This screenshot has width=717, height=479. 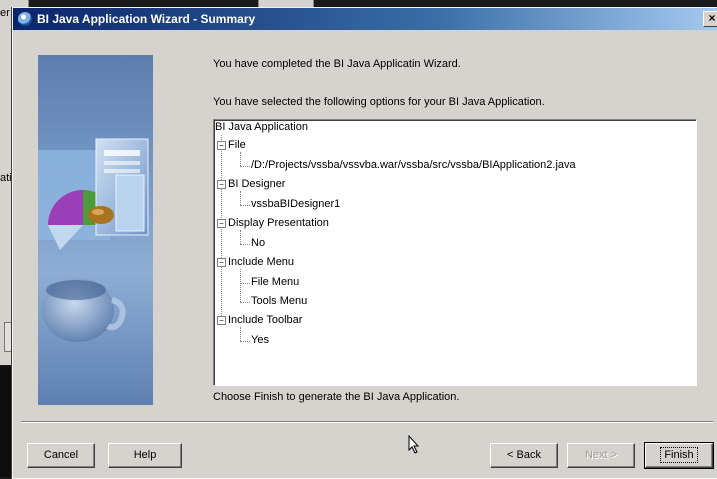 What do you see at coordinates (93, 240) in the screenshot?
I see `illustration-art` at bounding box center [93, 240].